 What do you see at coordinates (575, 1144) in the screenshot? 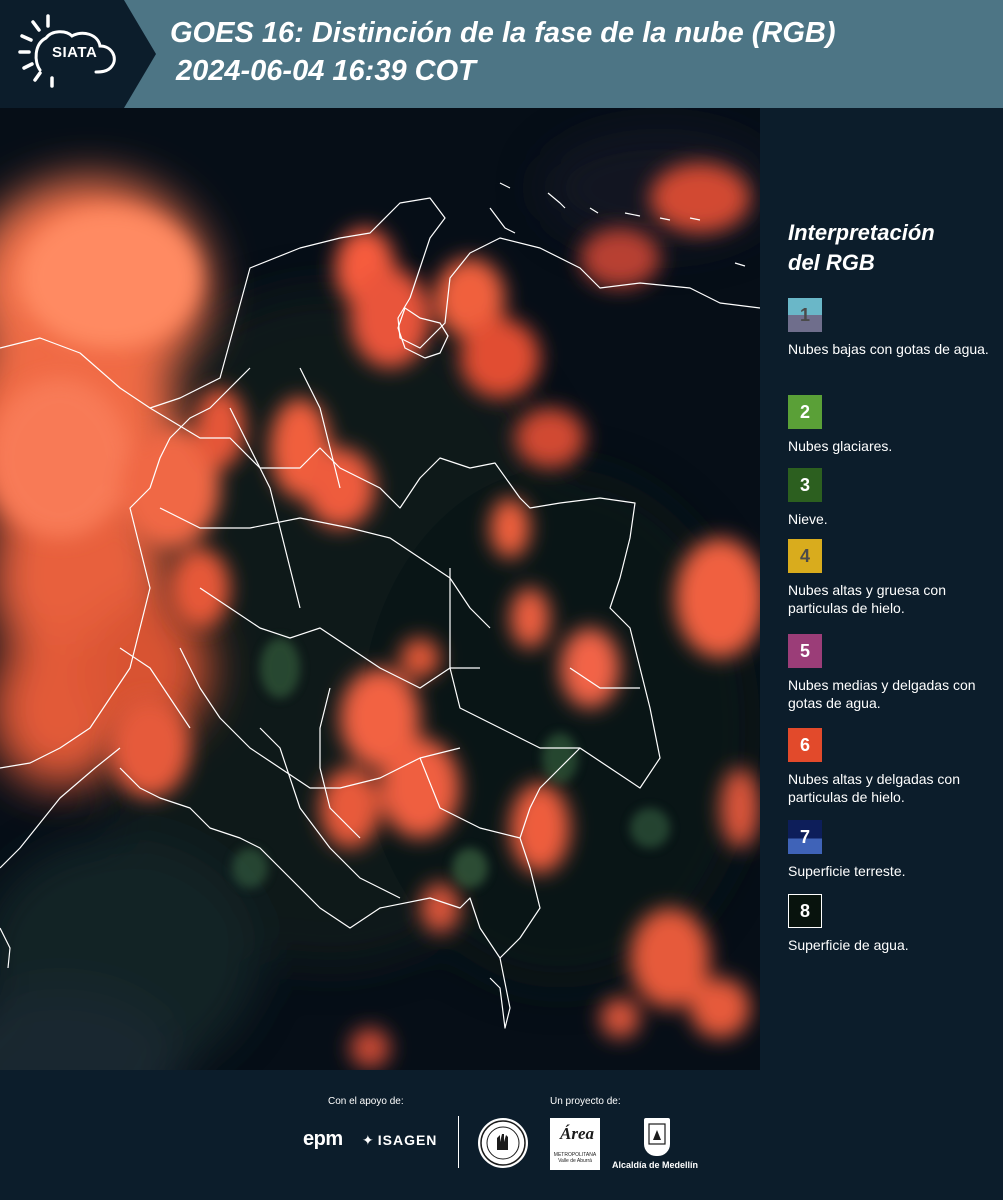
I see `area-metropolitana-logo: Área METROPOLITANA Valle de Aburrá` at bounding box center [575, 1144].